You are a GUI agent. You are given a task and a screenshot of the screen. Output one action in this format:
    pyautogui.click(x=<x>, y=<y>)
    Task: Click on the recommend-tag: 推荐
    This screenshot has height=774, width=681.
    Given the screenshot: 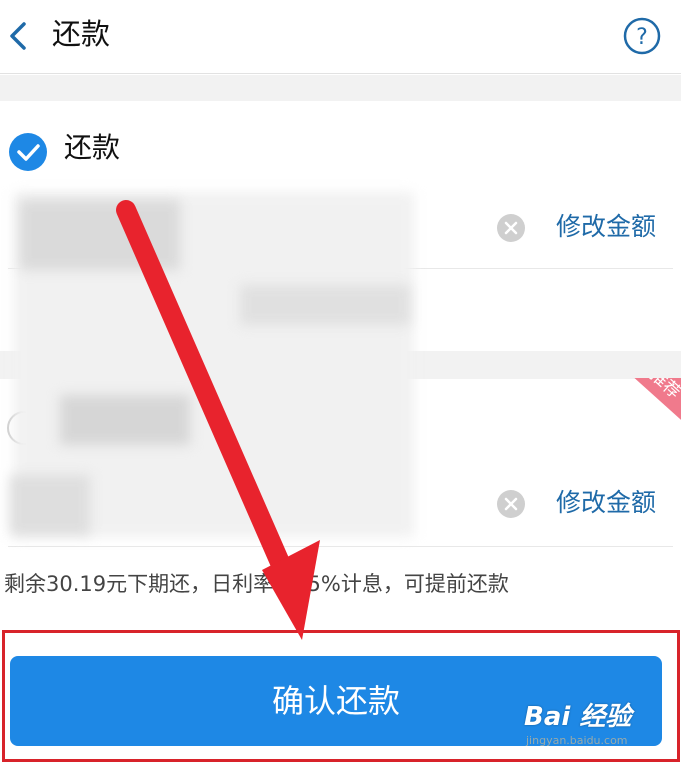 What is the action you would take?
    pyautogui.click(x=643, y=409)
    